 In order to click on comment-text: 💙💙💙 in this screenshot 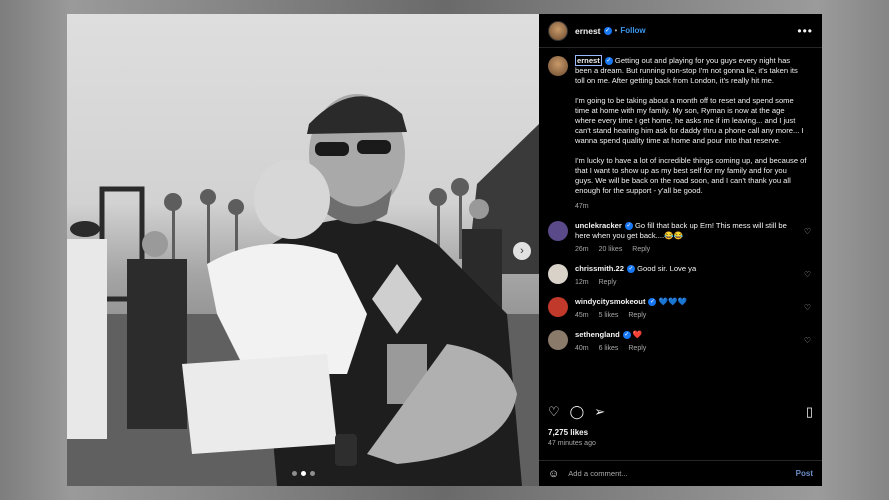, I will do `click(672, 301)`.